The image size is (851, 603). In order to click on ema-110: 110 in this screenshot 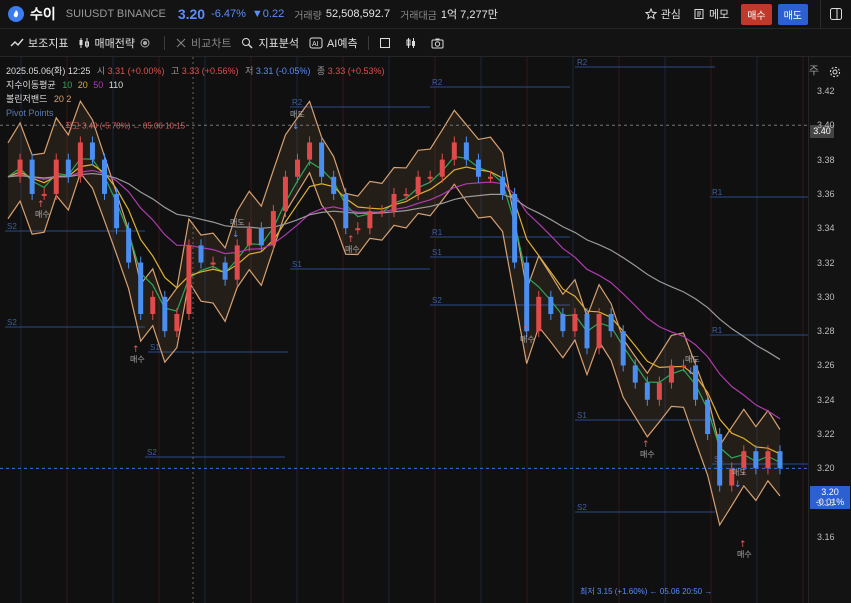, I will do `click(116, 85)`.